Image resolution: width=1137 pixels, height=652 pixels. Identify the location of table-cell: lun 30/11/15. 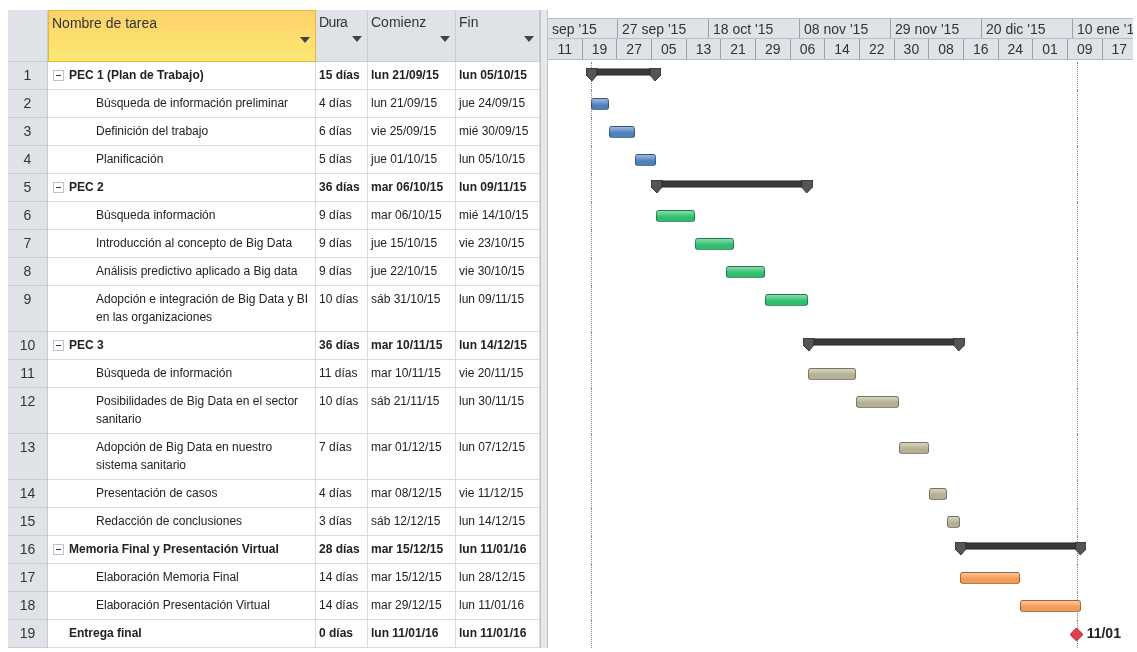
(498, 411).